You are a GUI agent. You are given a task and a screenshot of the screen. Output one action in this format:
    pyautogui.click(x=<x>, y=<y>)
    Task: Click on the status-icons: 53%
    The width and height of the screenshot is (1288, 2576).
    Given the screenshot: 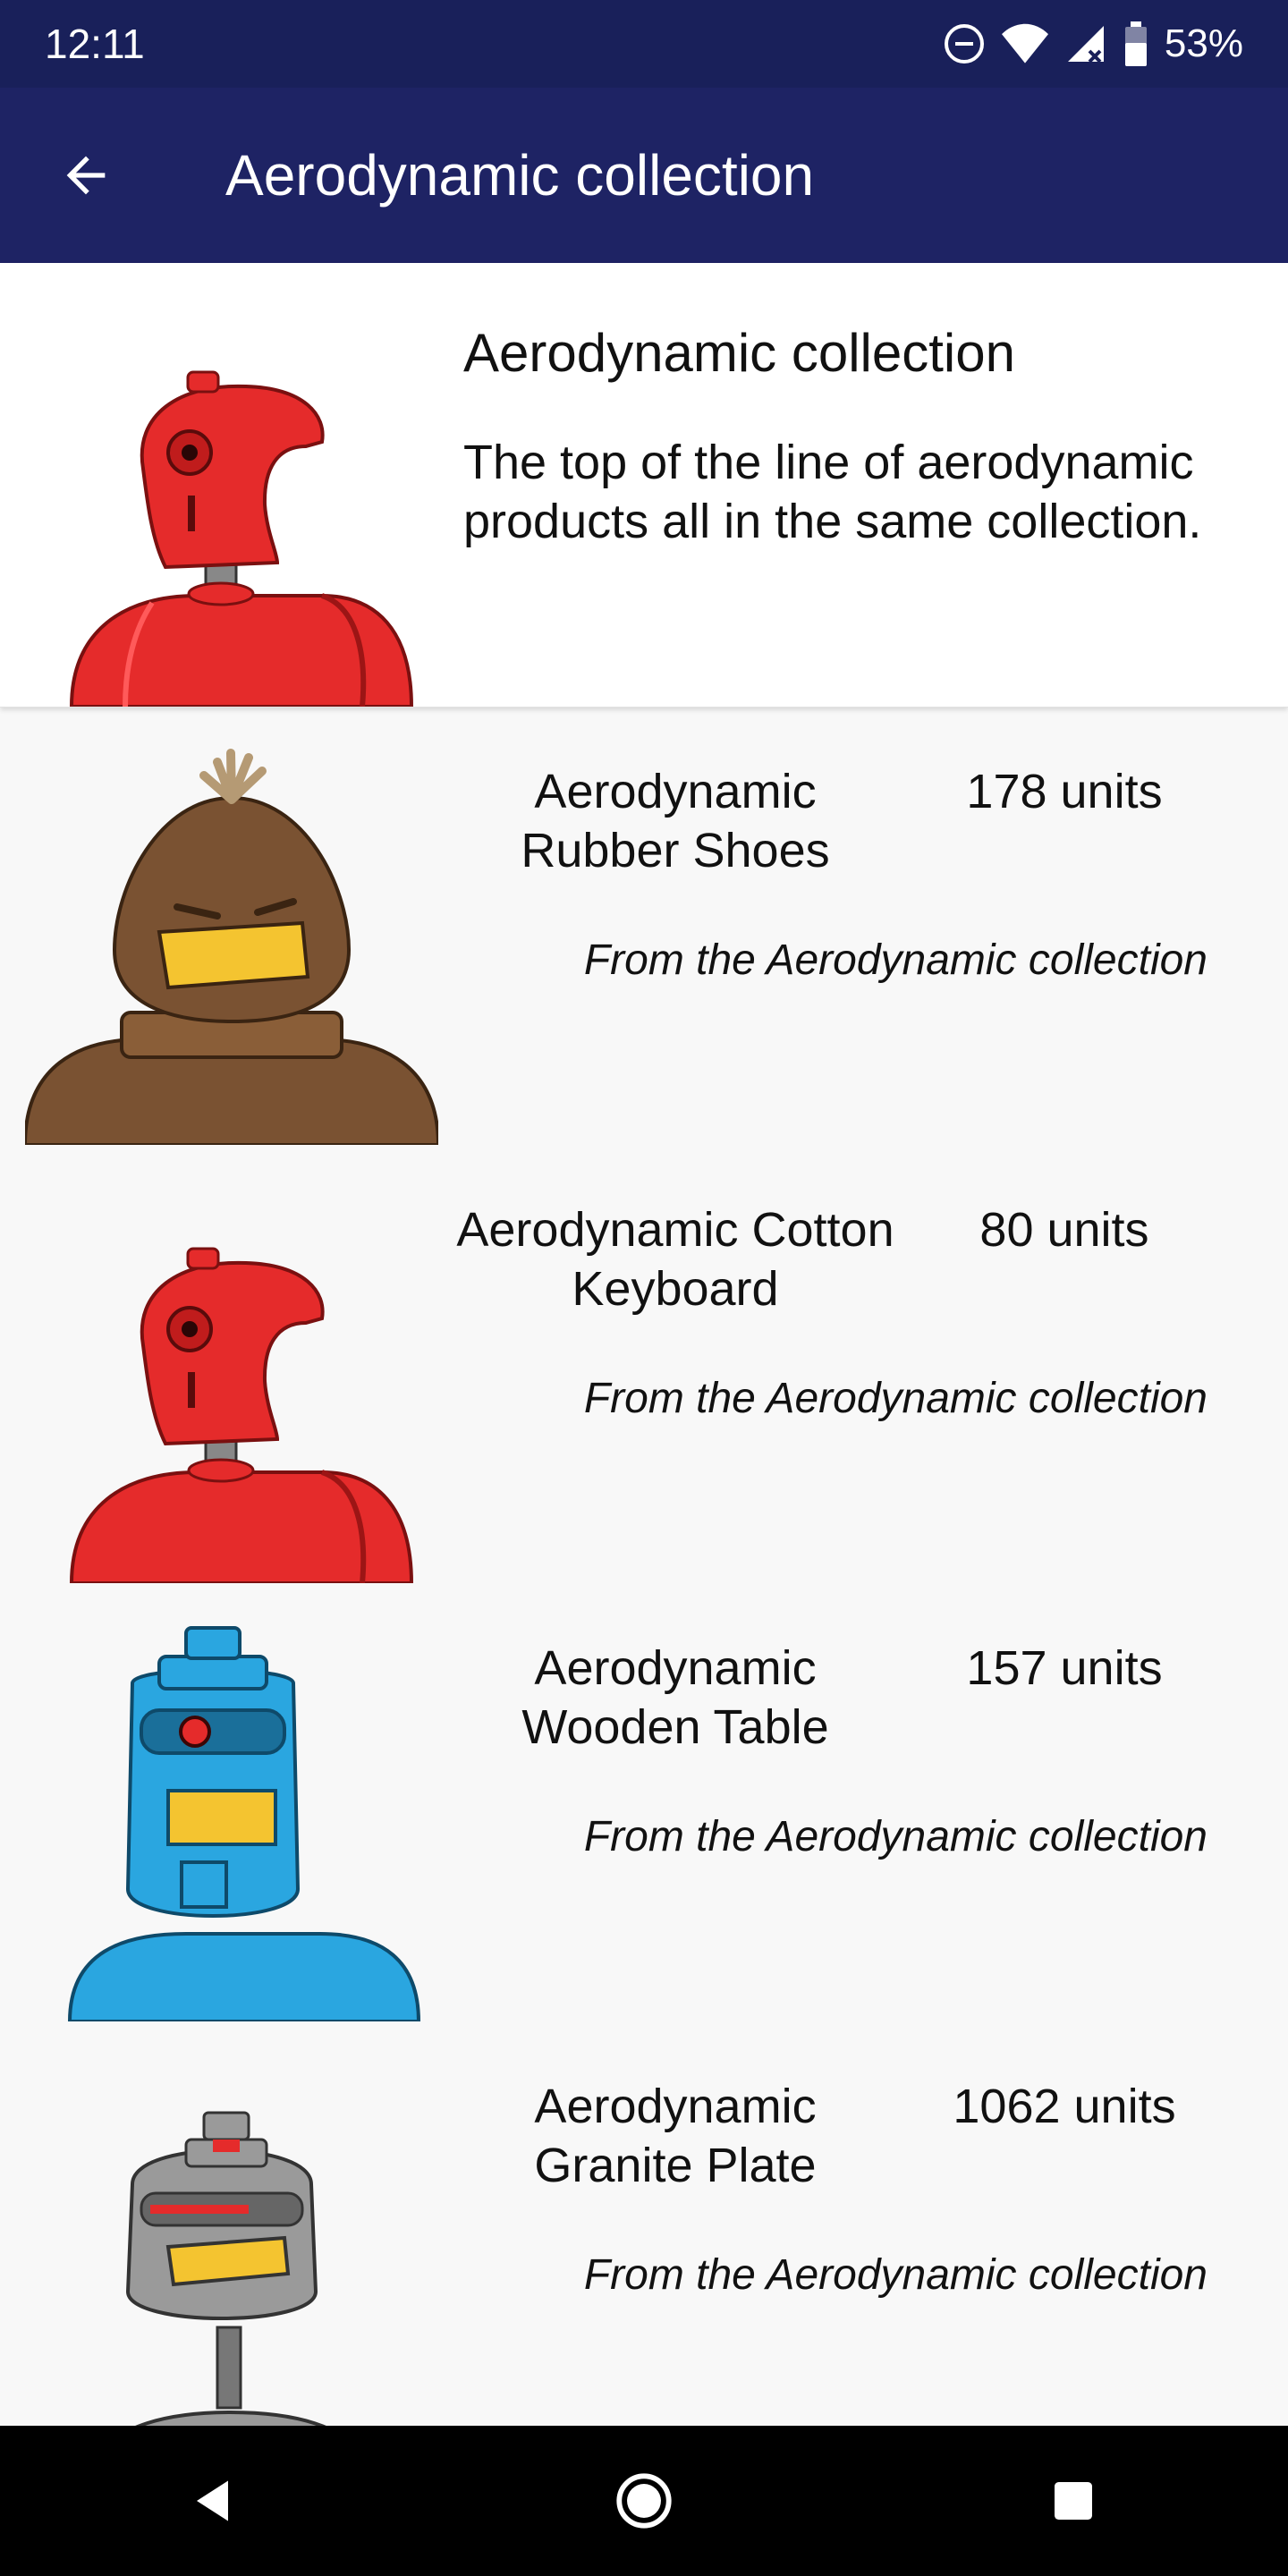 What is the action you would take?
    pyautogui.click(x=1093, y=43)
    